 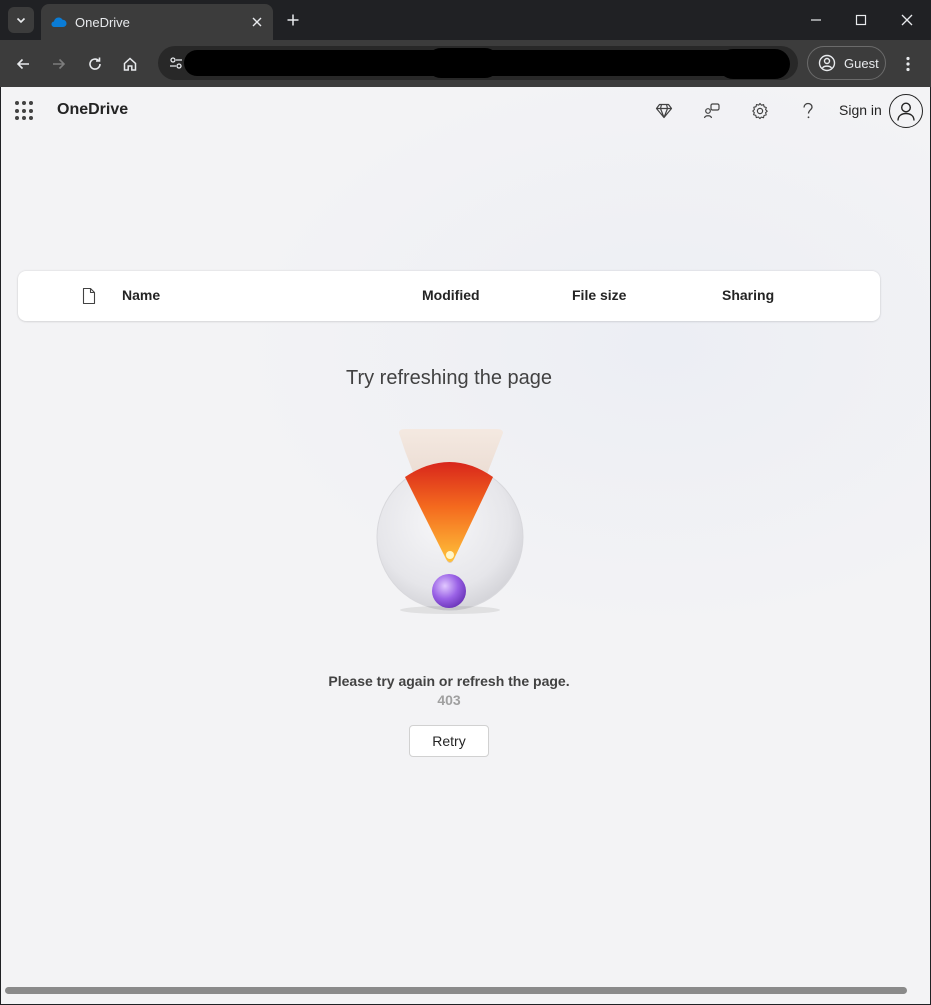 I want to click on sign-in-link: Sign in, so click(x=860, y=110).